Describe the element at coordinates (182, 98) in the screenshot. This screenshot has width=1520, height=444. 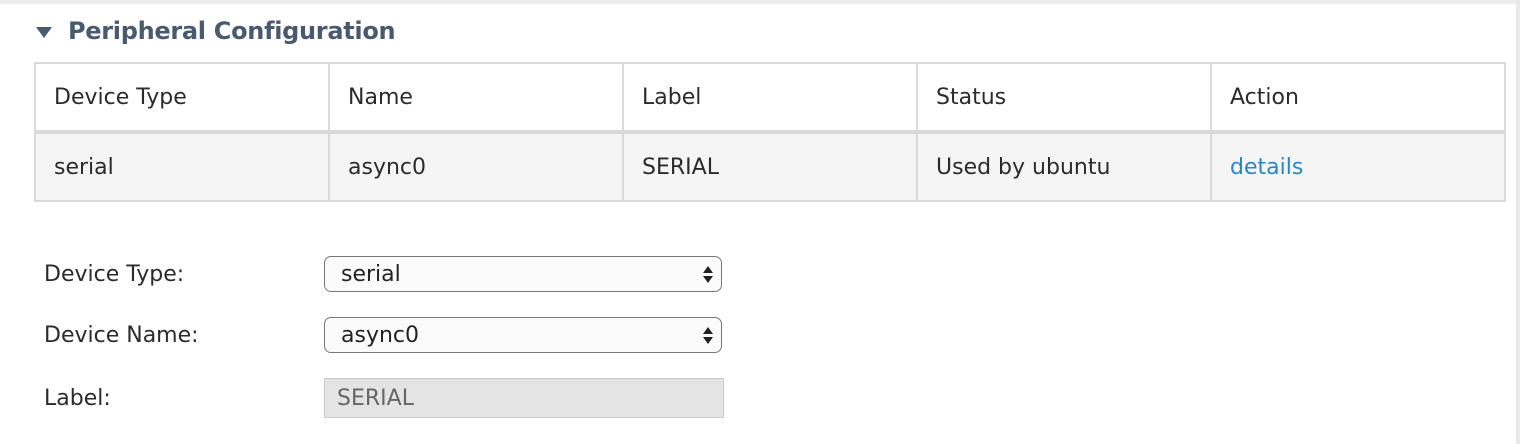
I see `column-header-device-type: Device Type` at that location.